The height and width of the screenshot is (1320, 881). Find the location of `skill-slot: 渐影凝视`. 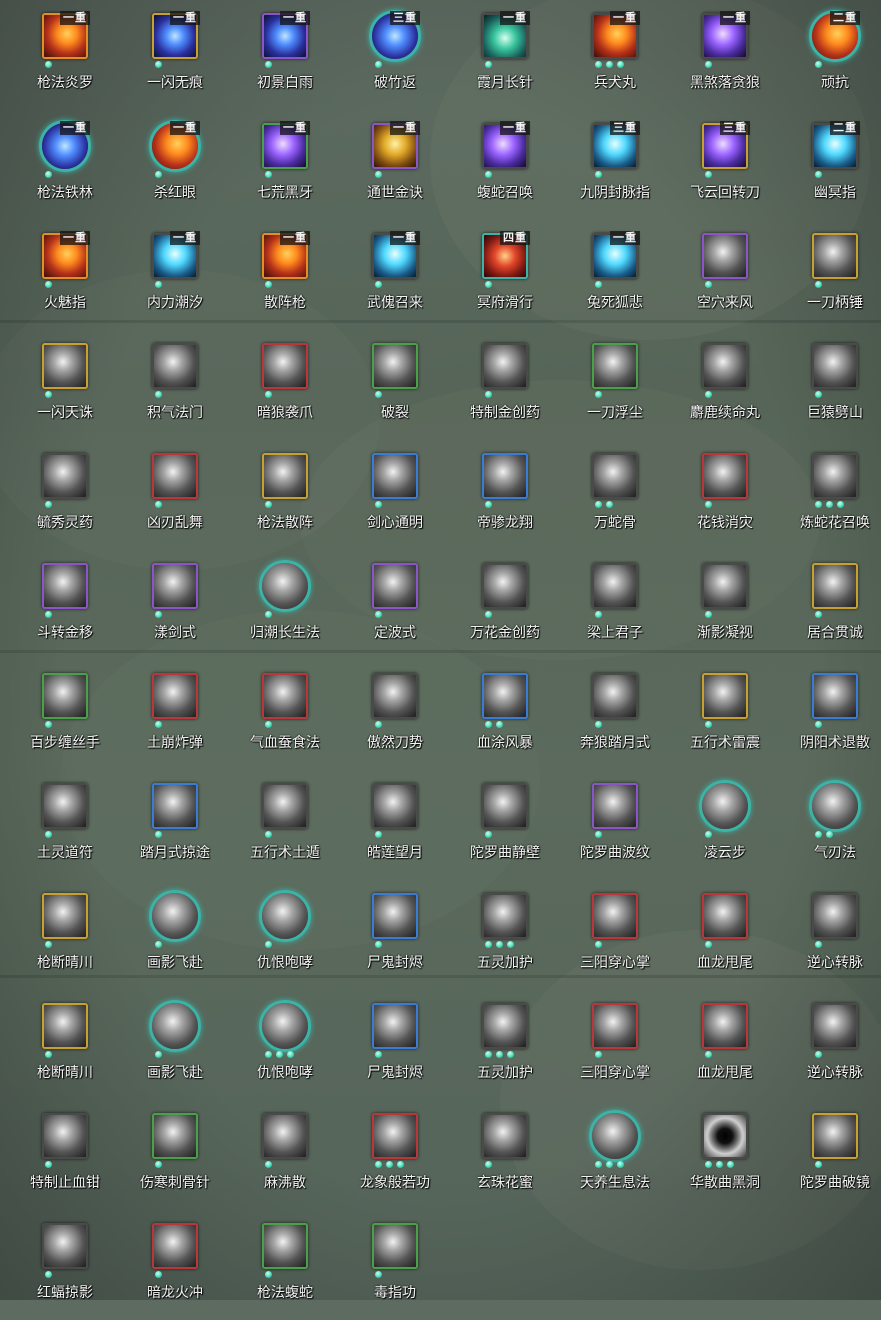

skill-slot: 渐影凝视 is located at coordinates (722, 605).